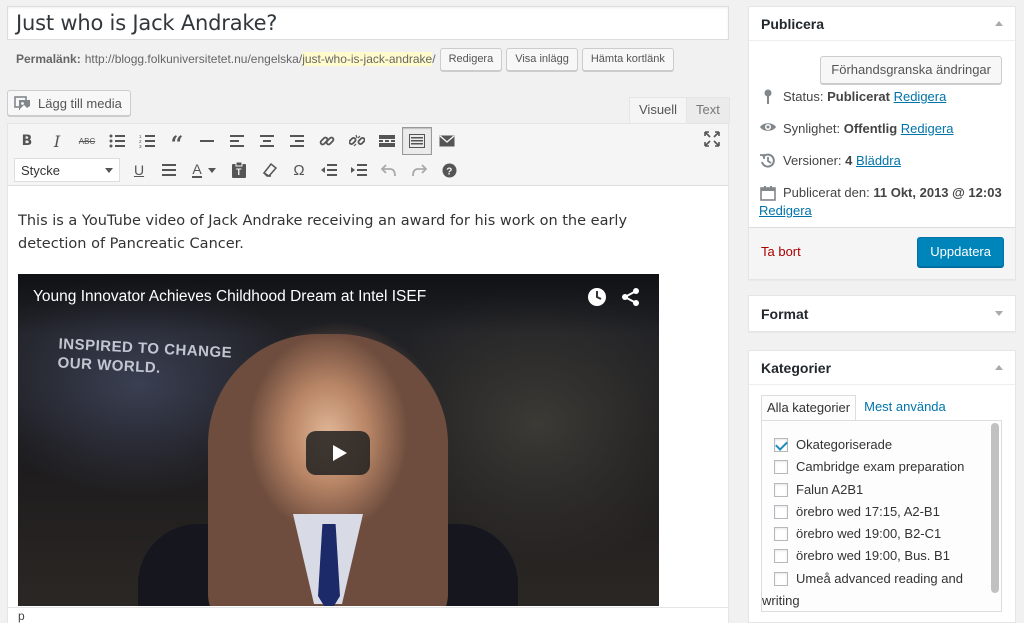 This screenshot has height=623, width=1024. I want to click on category-label: Falun A2B1, so click(830, 489).